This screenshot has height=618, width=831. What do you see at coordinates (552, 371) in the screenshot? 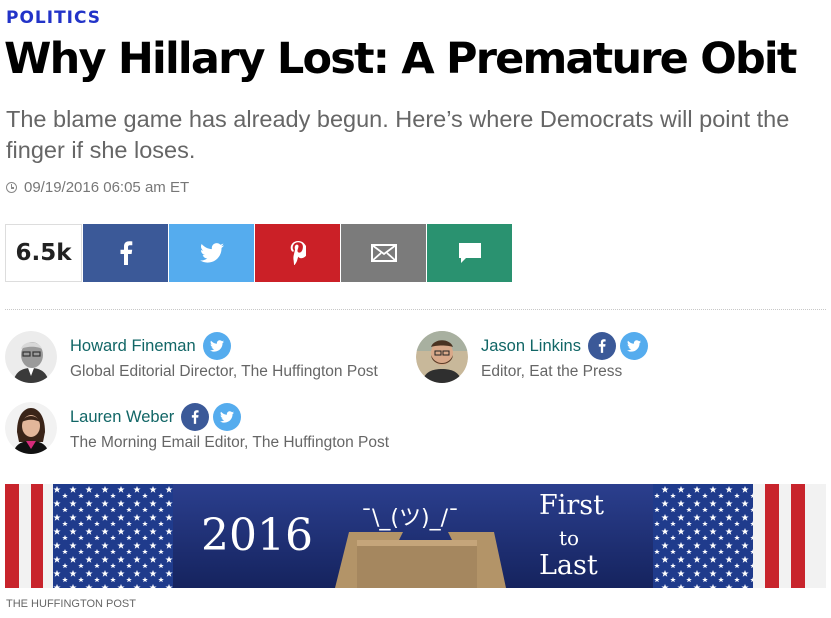
I see `author-title: Editor, Eat the Press` at bounding box center [552, 371].